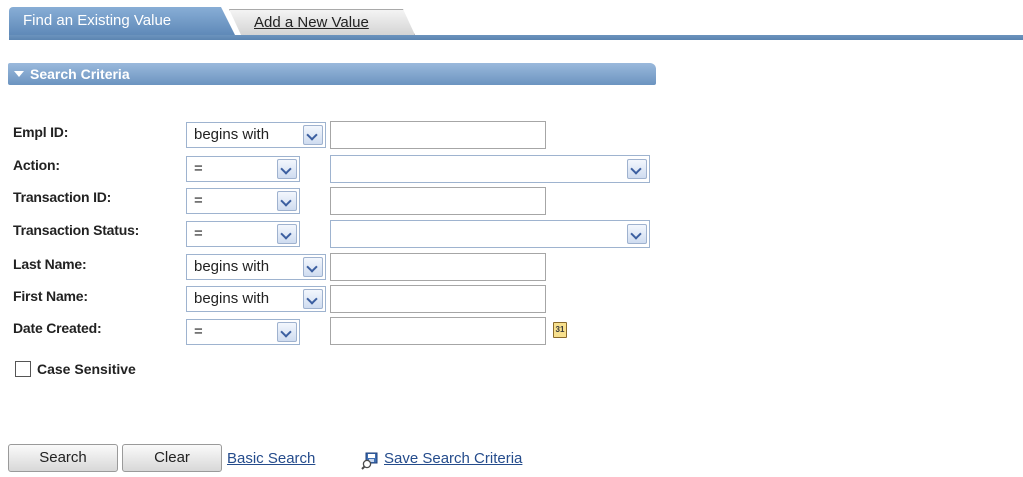  I want to click on last-name-label: Last Name:, so click(50, 264).